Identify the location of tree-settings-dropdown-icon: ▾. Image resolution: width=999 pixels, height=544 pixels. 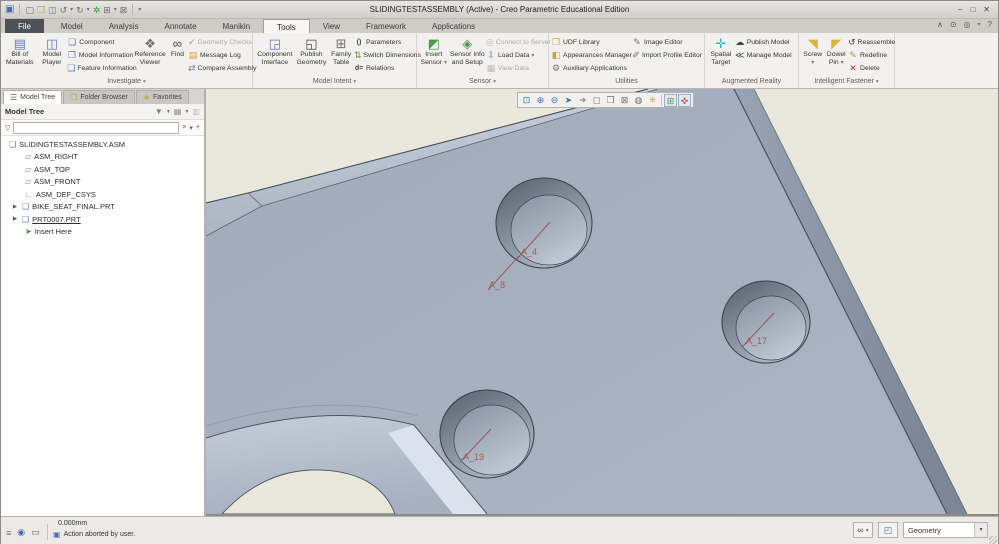
(186, 111).